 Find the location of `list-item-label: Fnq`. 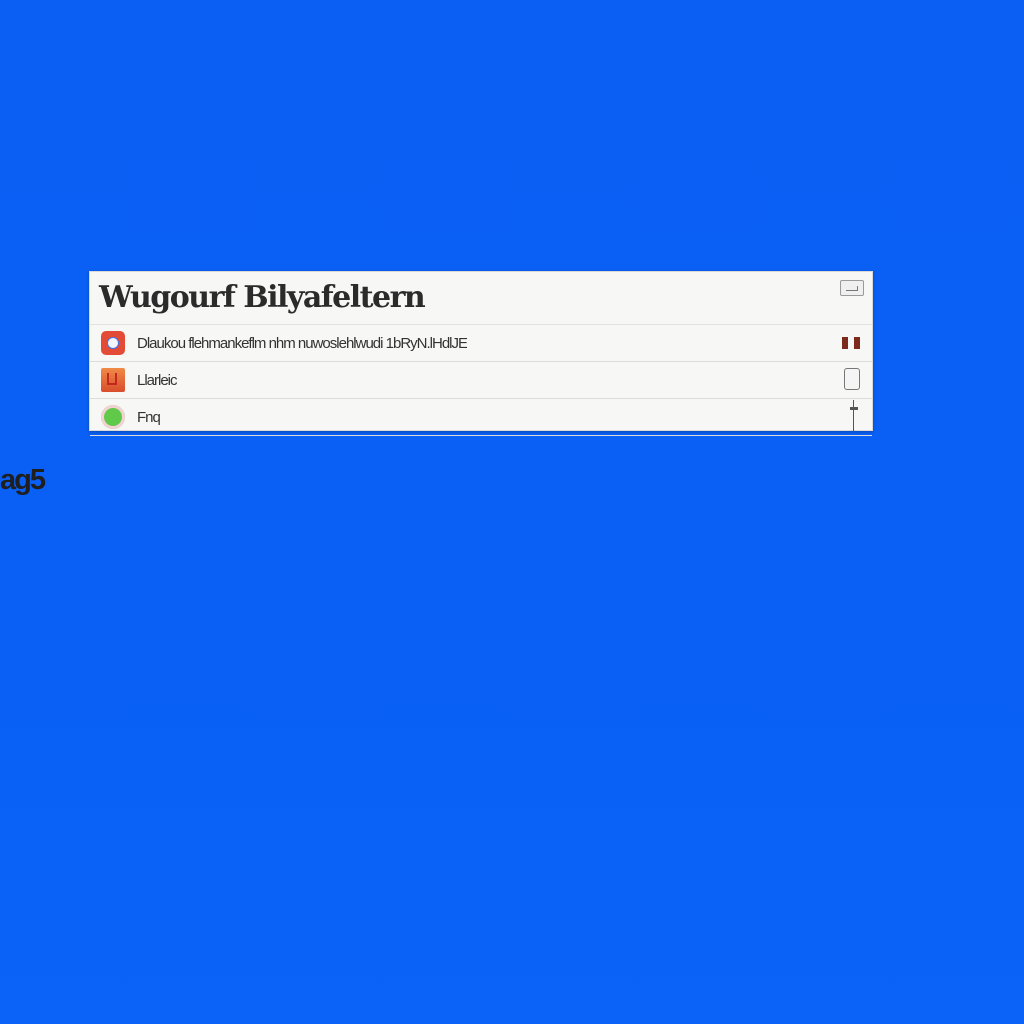

list-item-label: Fnq is located at coordinates (148, 417).